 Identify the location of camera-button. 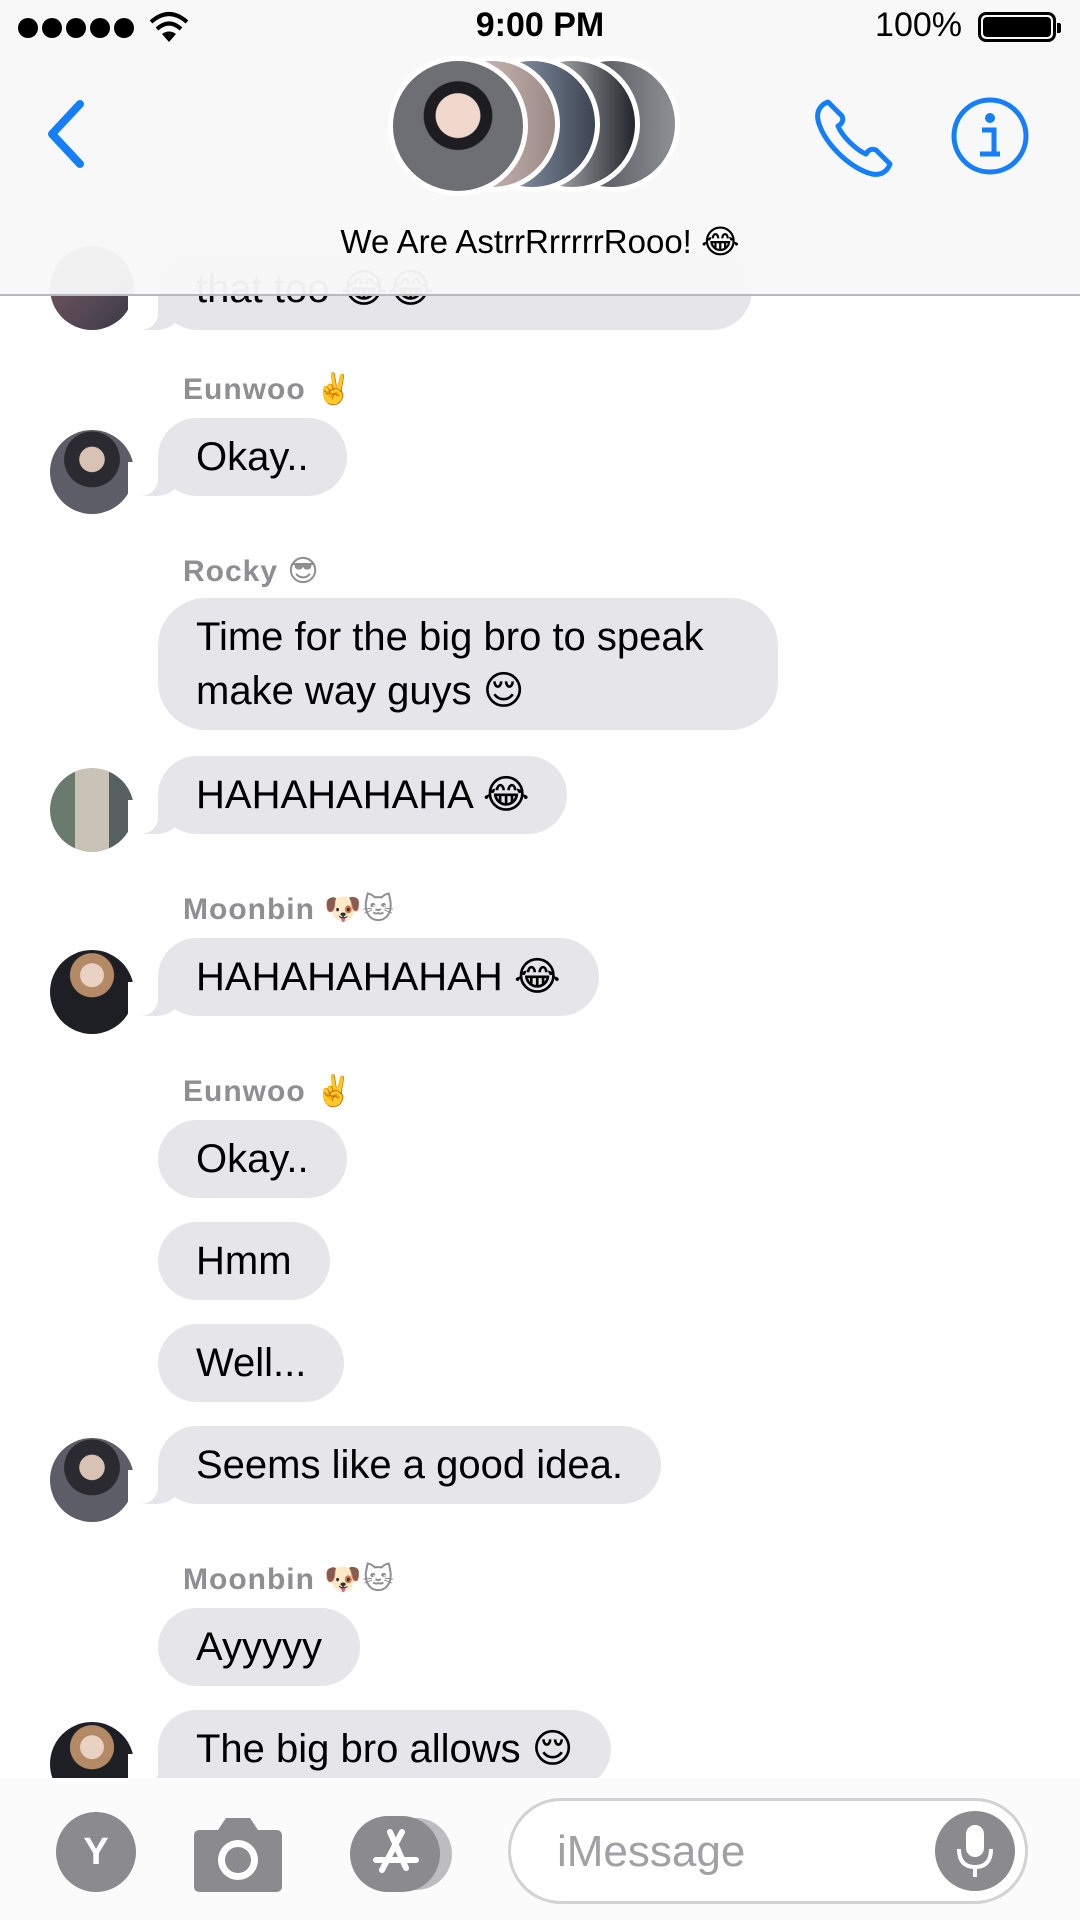
(238, 1854).